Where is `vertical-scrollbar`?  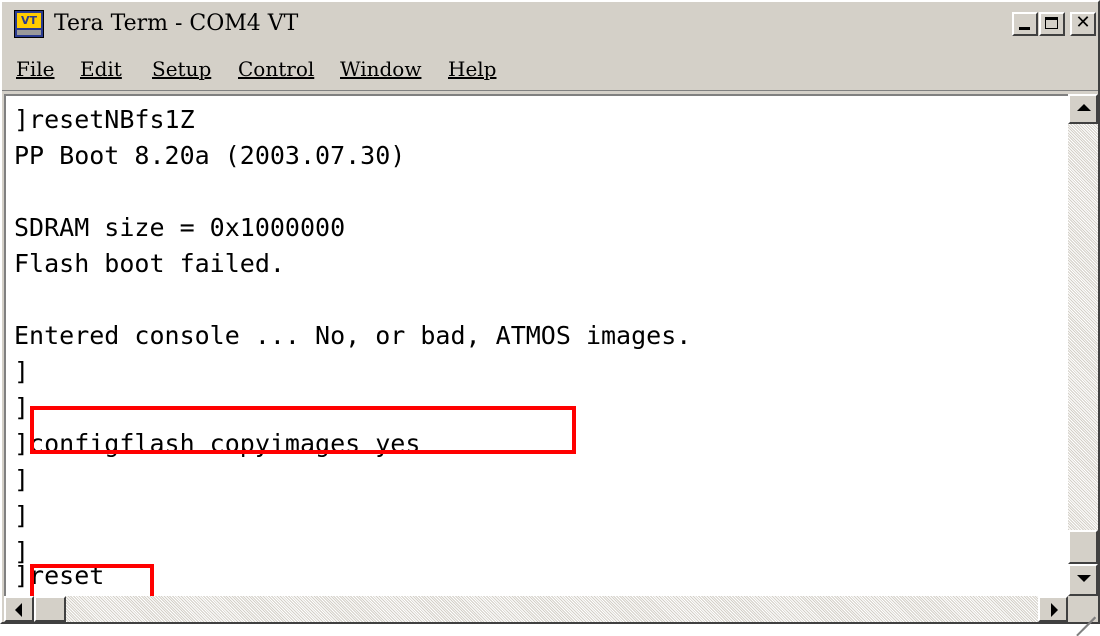 vertical-scrollbar is located at coordinates (1083, 345).